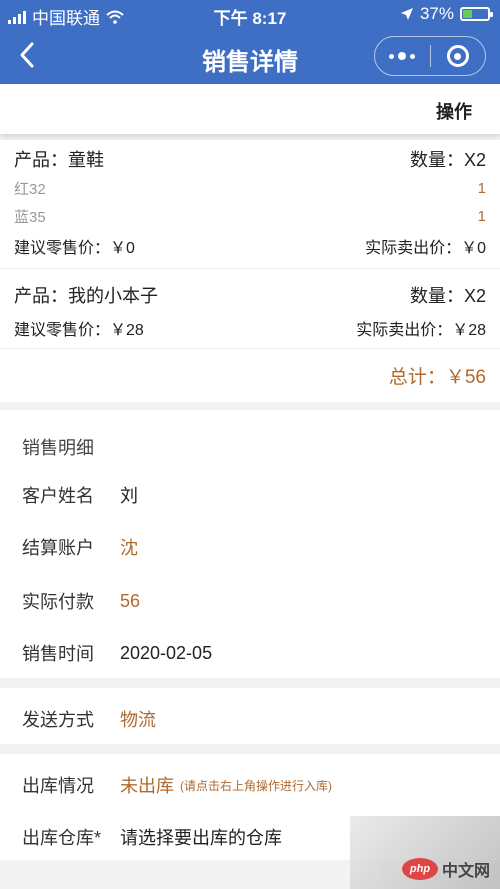 Image resolution: width=500 pixels, height=889 pixels. What do you see at coordinates (437, 377) in the screenshot?
I see `order-total: 总计：￥56` at bounding box center [437, 377].